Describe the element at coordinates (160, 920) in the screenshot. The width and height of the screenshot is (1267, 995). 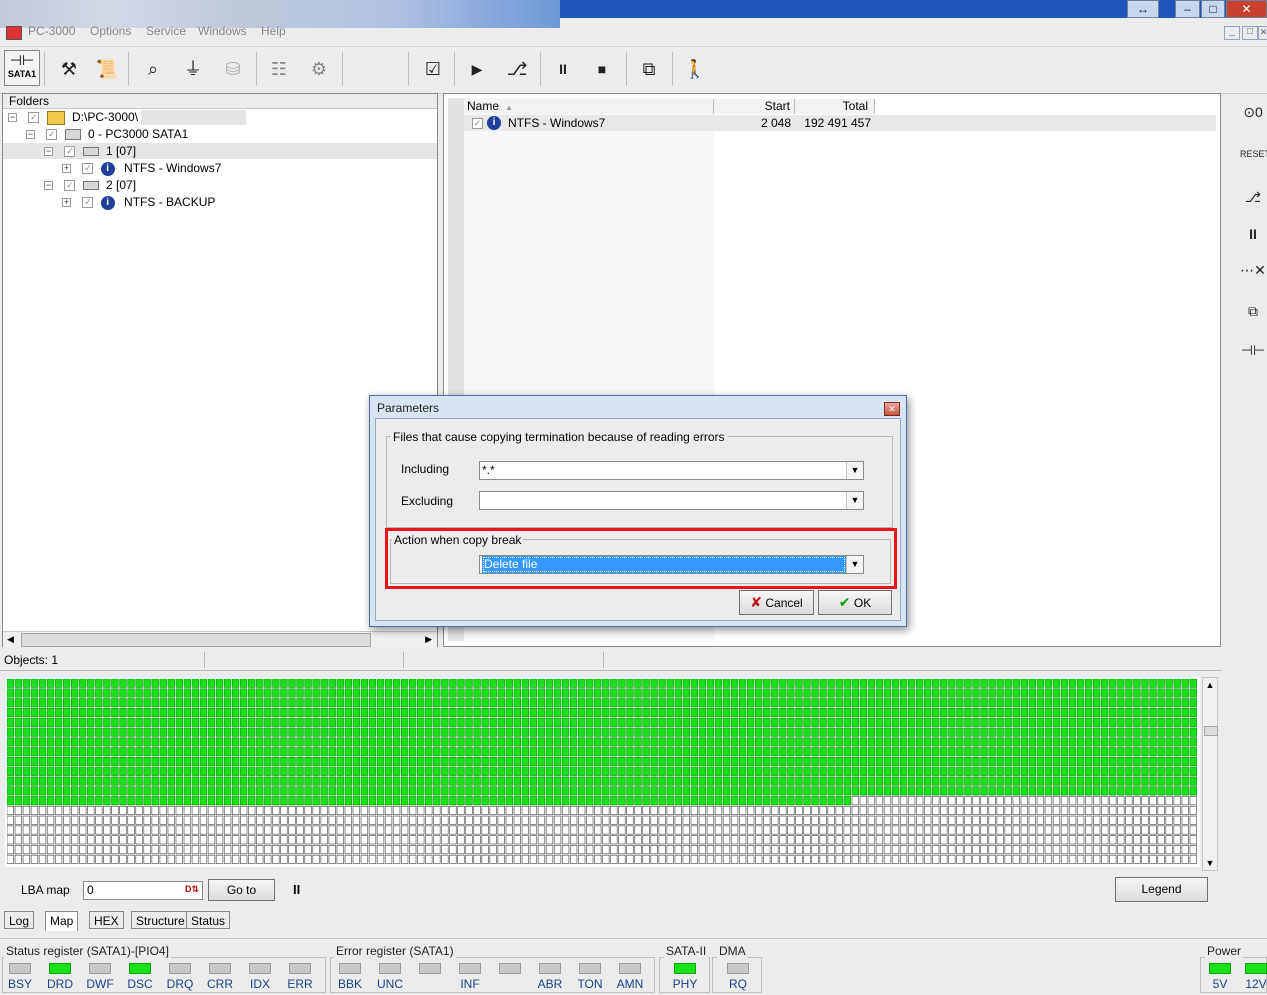
I see `tab-structure: Structure` at that location.